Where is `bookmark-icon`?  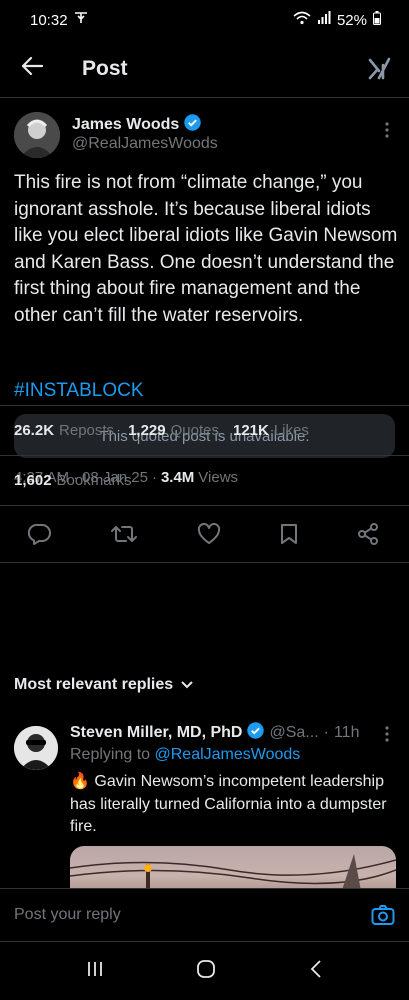 bookmark-icon is located at coordinates (288, 534).